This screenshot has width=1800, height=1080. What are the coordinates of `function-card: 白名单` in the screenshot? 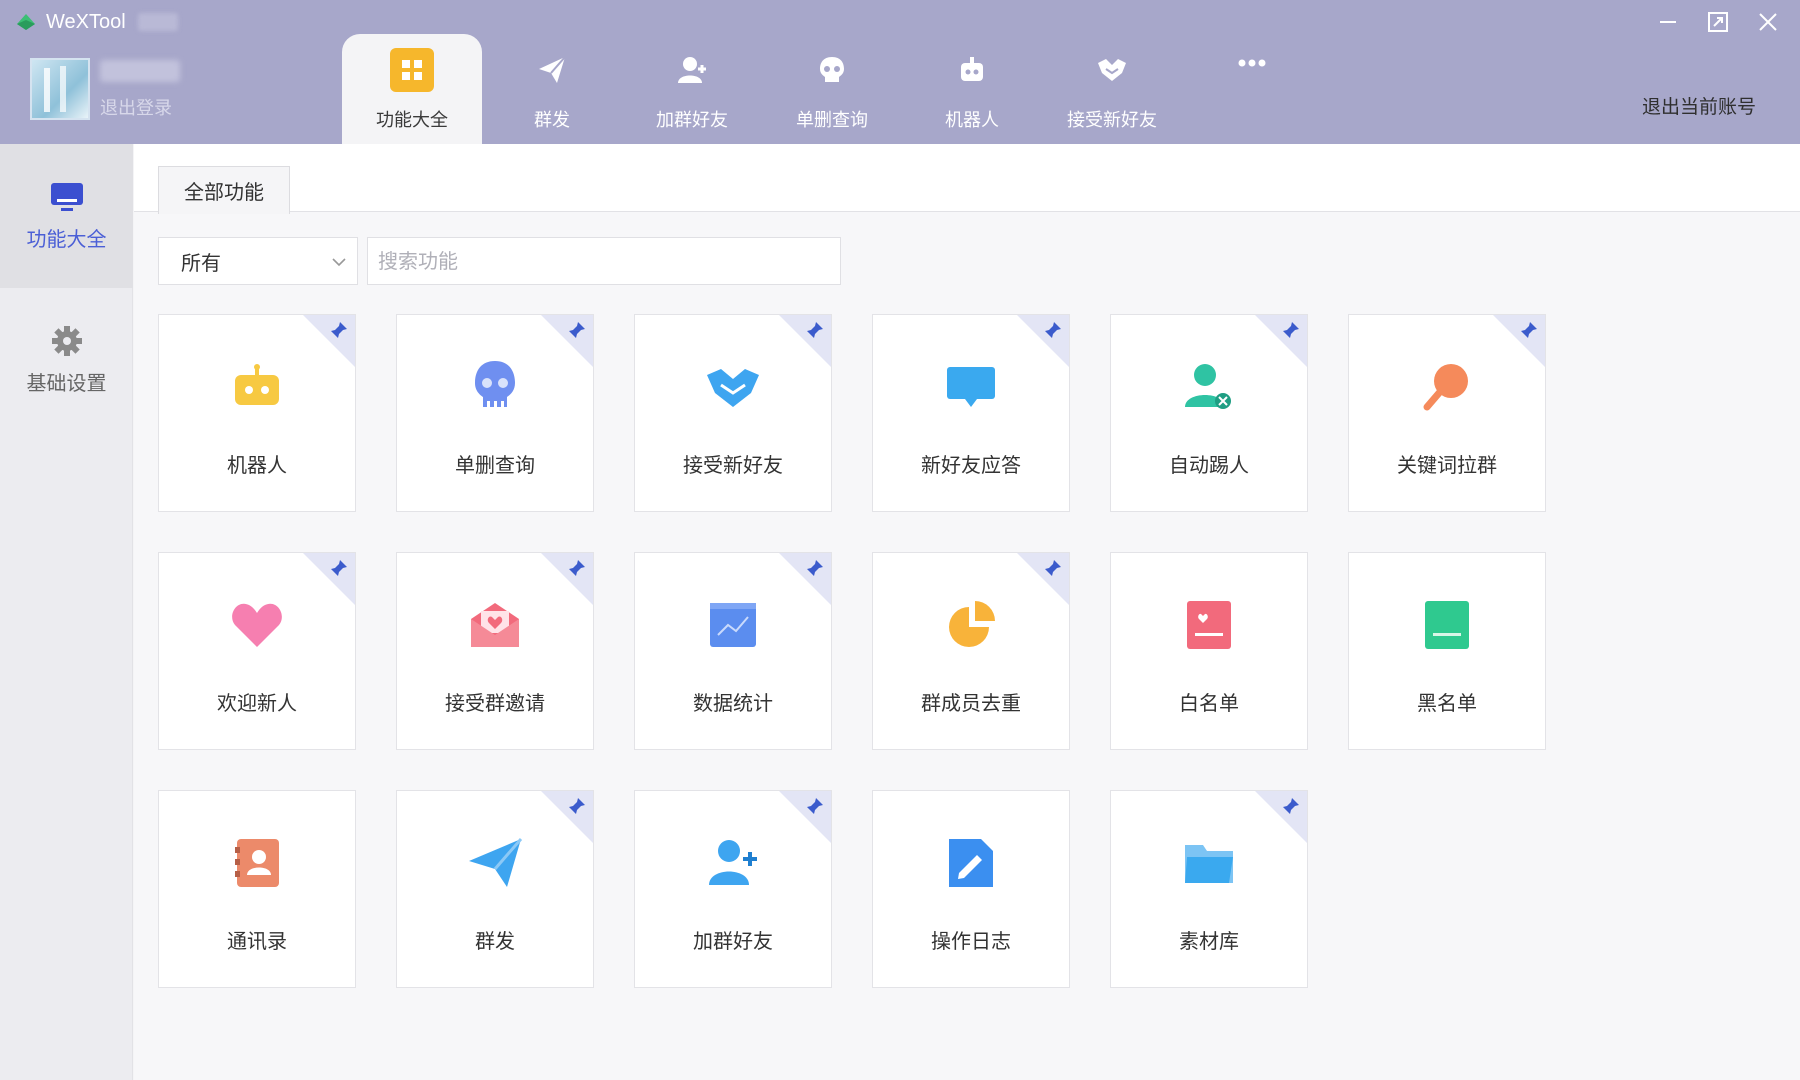 It's located at (1209, 651).